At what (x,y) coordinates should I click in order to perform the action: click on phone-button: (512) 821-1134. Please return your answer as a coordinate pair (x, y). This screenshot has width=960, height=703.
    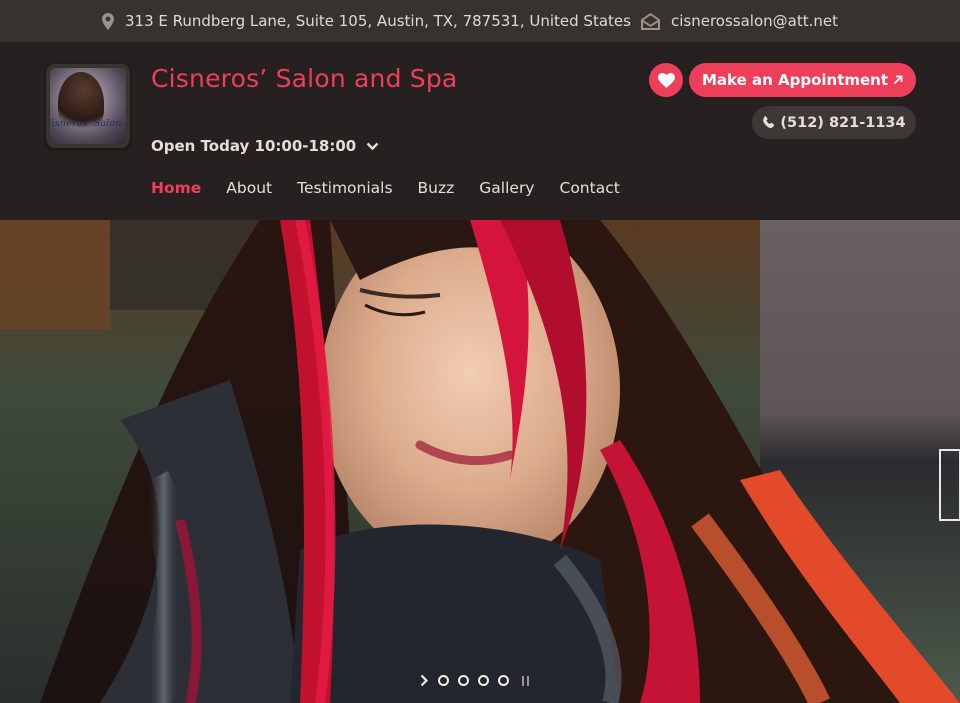
    Looking at the image, I should click on (834, 122).